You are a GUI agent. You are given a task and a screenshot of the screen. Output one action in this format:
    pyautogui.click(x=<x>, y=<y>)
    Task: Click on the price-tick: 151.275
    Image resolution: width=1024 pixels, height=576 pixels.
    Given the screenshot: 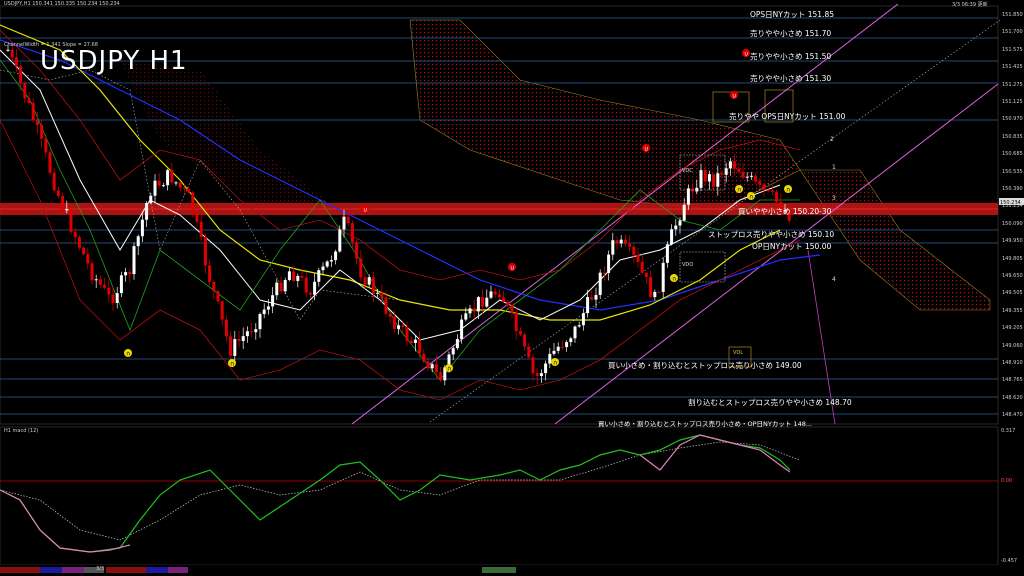 What is the action you would take?
    pyautogui.click(x=1012, y=84)
    